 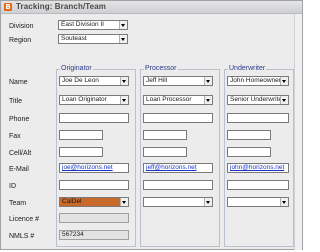 I want to click on region-select: Souteast, so click(x=93, y=39).